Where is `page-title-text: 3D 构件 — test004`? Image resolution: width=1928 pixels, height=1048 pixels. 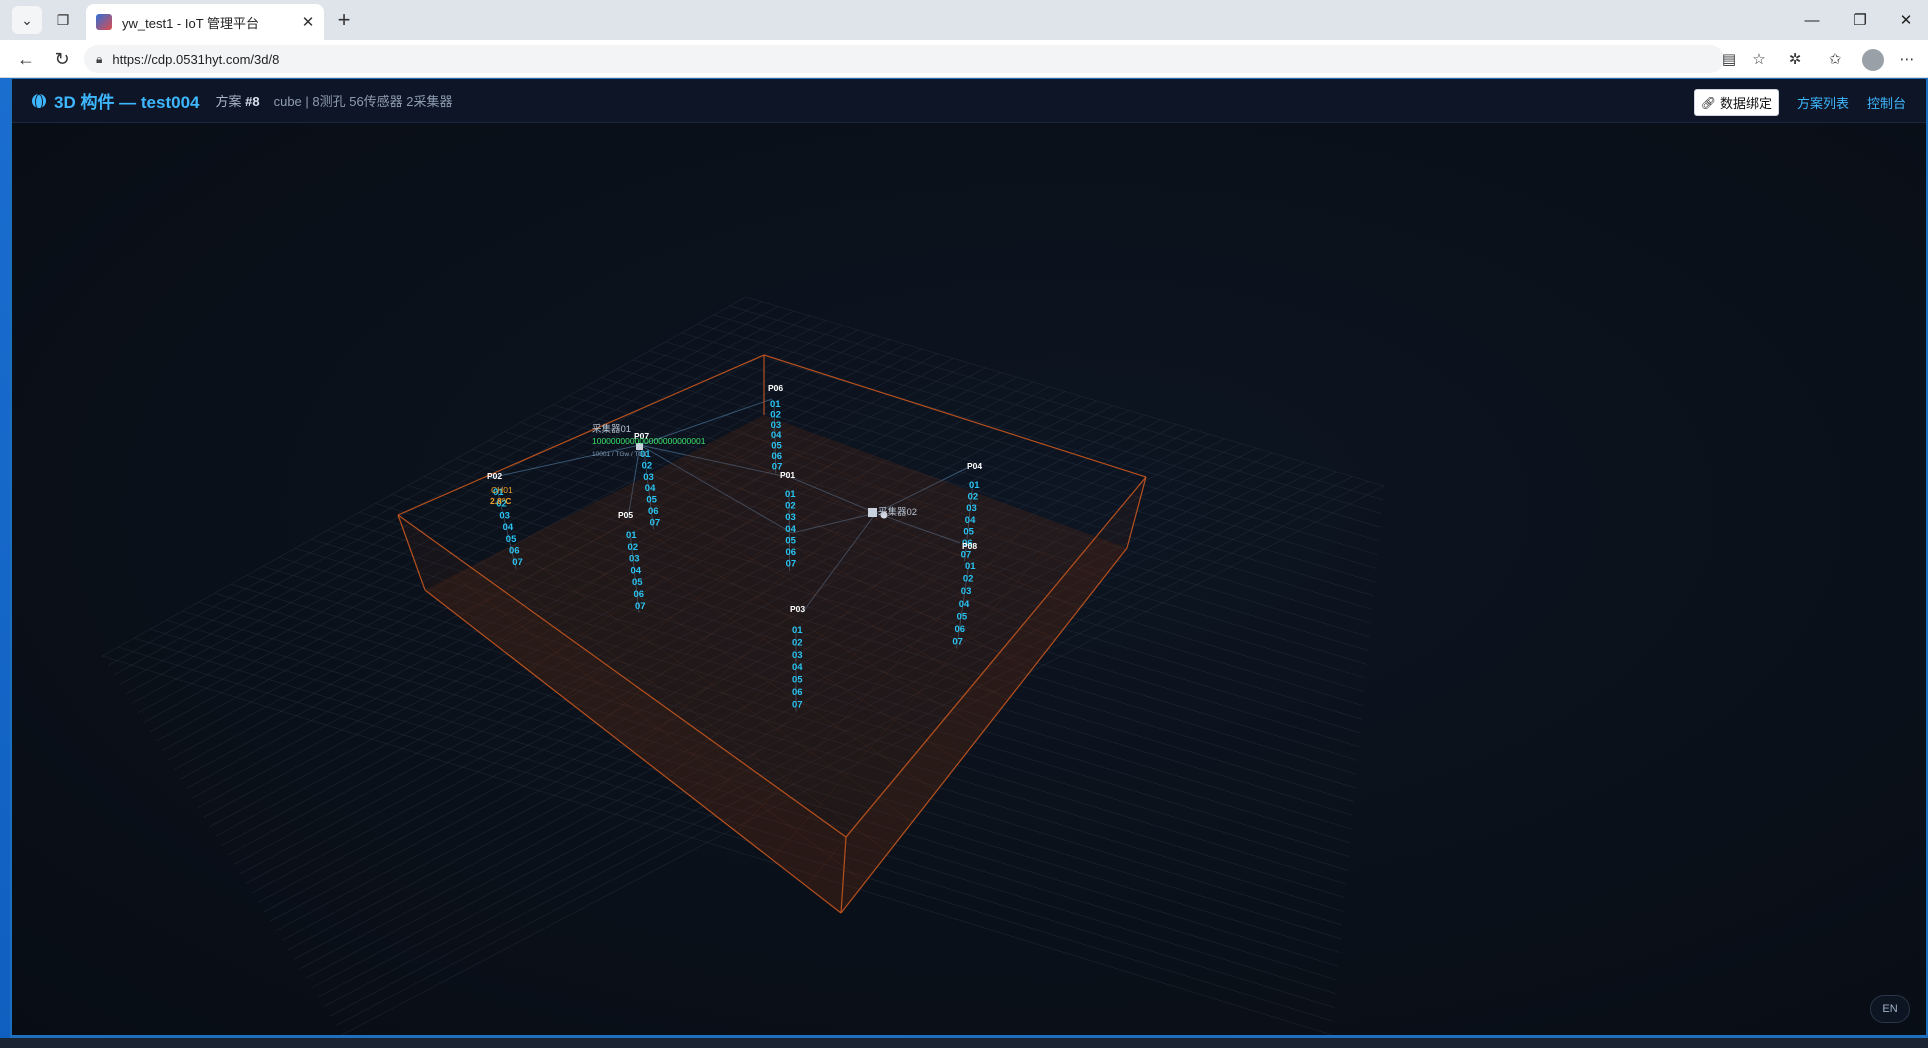
page-title-text: 3D 构件 — test004 is located at coordinates (127, 102).